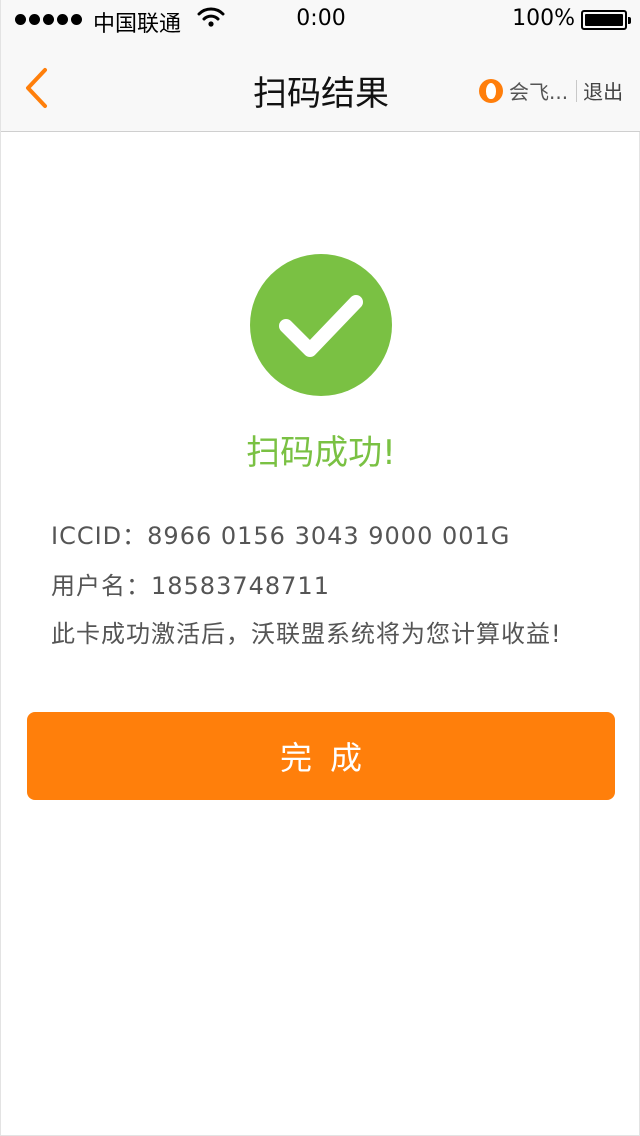  Describe the element at coordinates (543, 18) in the screenshot. I see `battery-percent: 100%` at that location.